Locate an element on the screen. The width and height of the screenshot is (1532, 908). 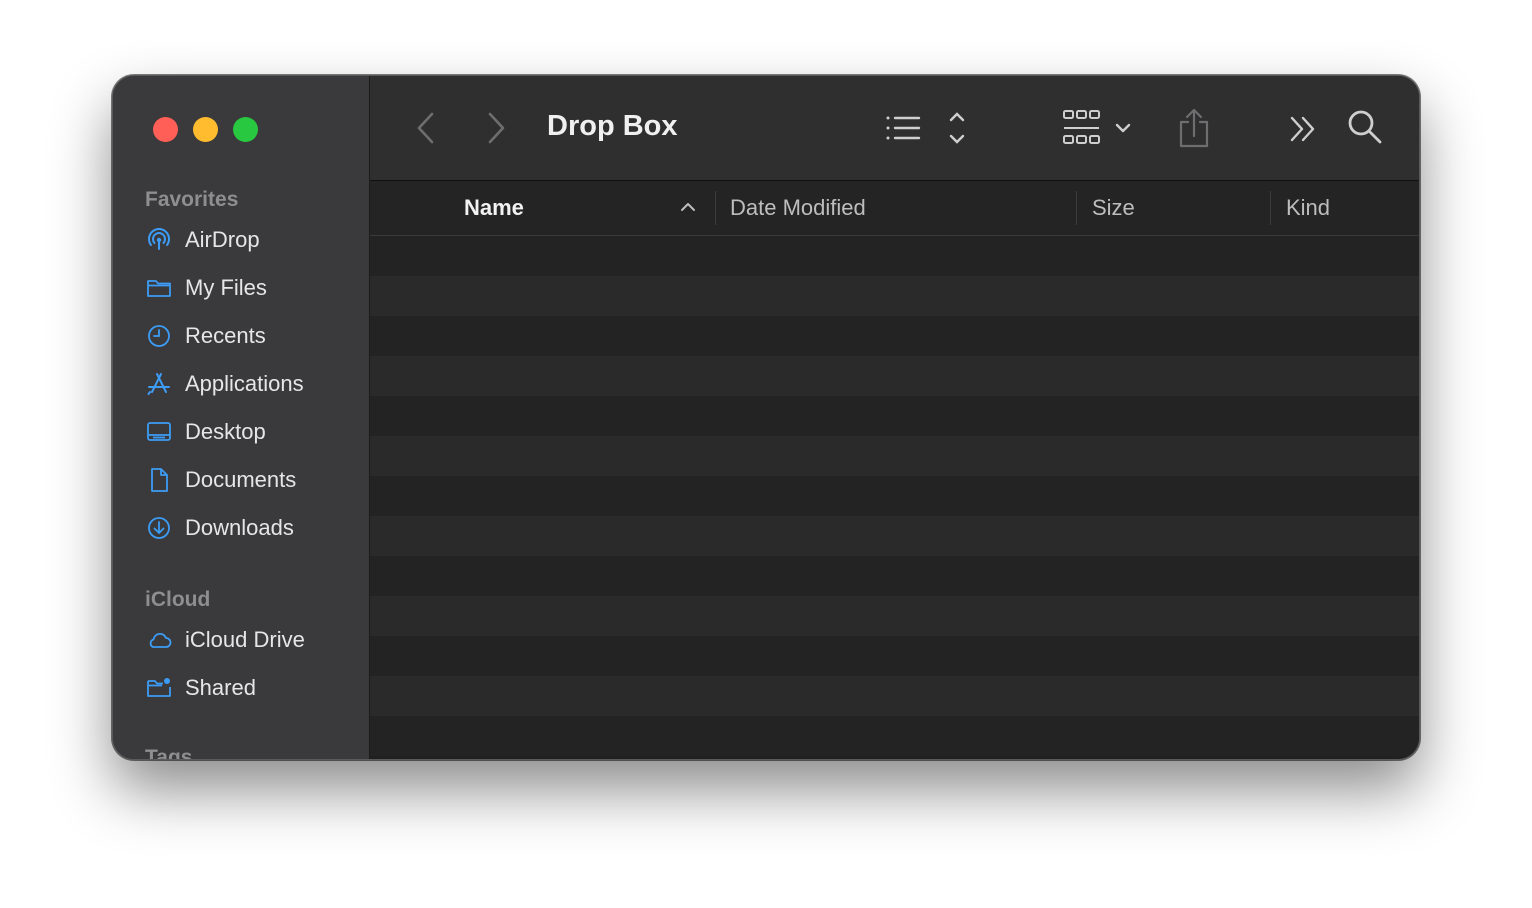
chevron-right-icon is located at coordinates (496, 128).